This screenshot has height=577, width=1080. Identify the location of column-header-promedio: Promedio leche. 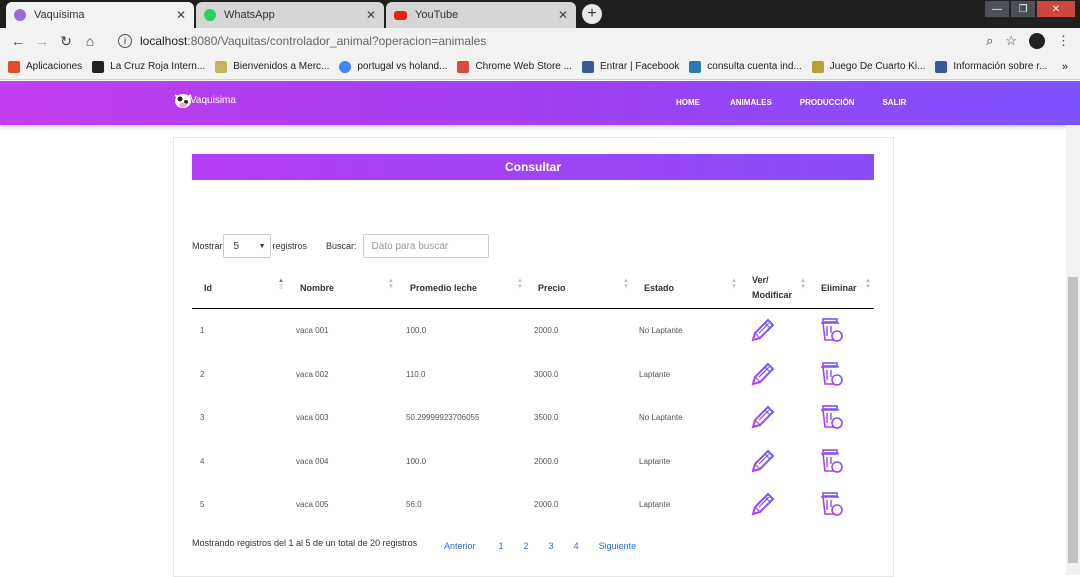
(443, 288).